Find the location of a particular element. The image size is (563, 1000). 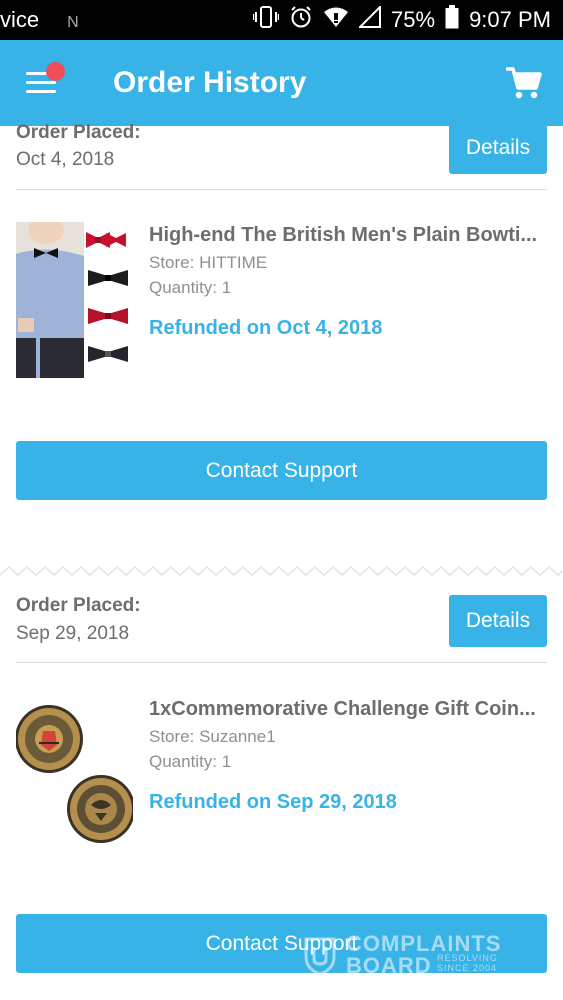

watermark-logo: COMPLAINTS BOARD RESOLVING SINCE 2004 is located at coordinates (417, 955).